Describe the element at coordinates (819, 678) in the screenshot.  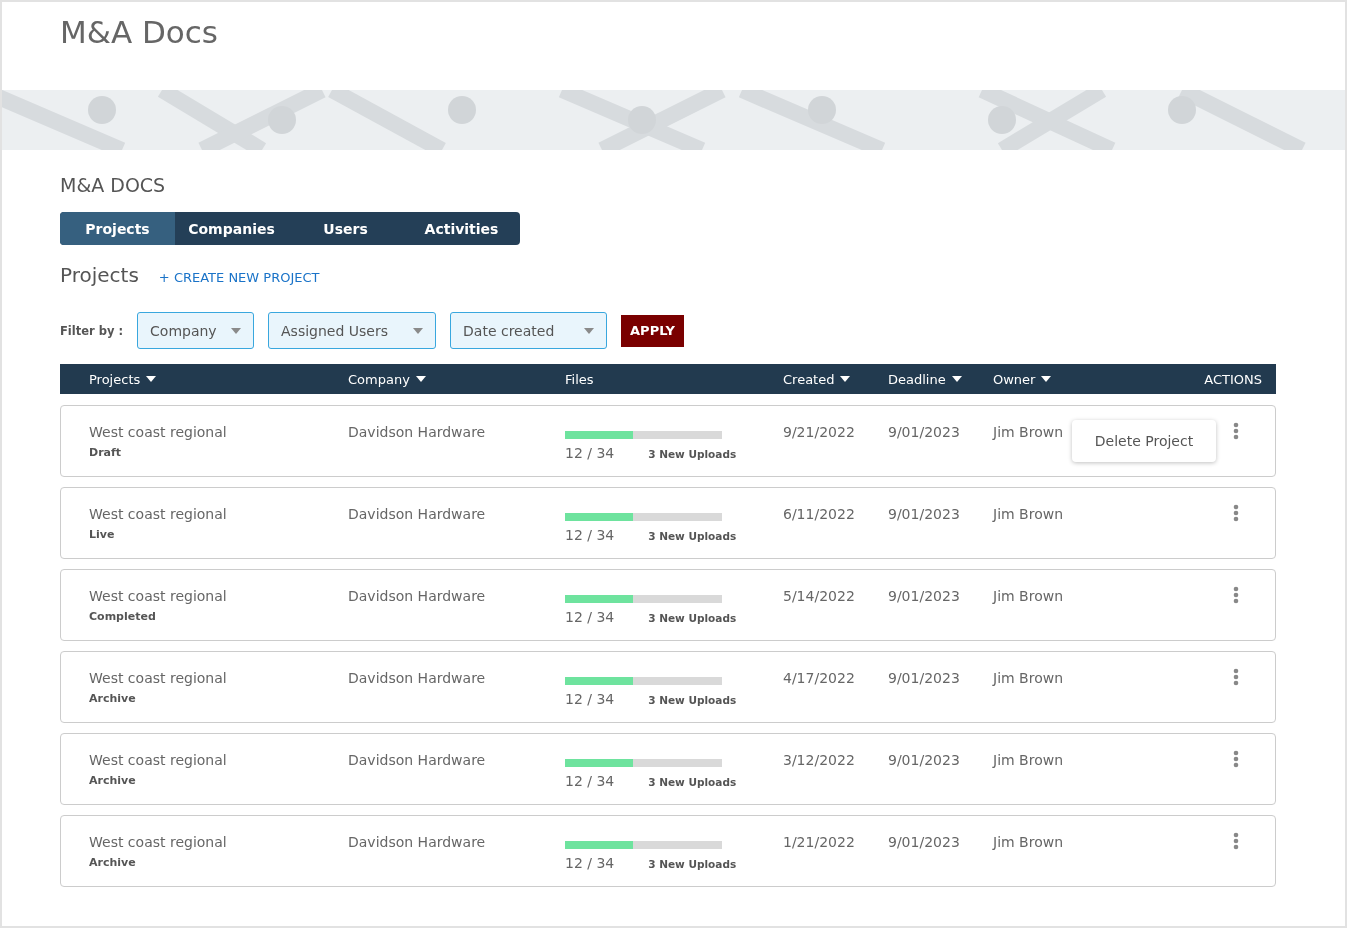
I see `created-date: 4/17/2022` at that location.